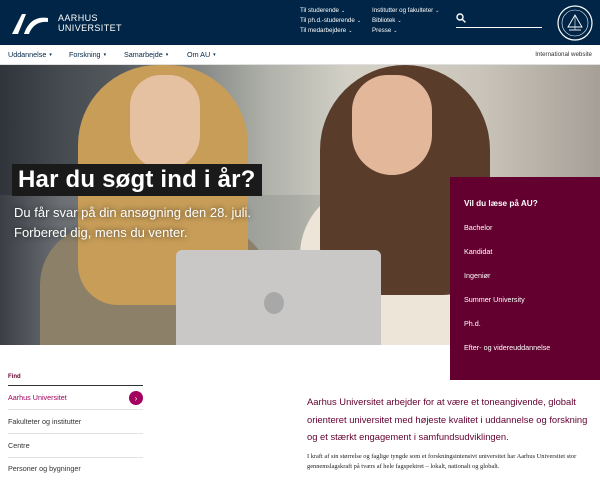 The width and height of the screenshot is (600, 480). Describe the element at coordinates (101, 232) in the screenshot. I see `hero-subline-2: Forbered dig, mens du venter.` at that location.